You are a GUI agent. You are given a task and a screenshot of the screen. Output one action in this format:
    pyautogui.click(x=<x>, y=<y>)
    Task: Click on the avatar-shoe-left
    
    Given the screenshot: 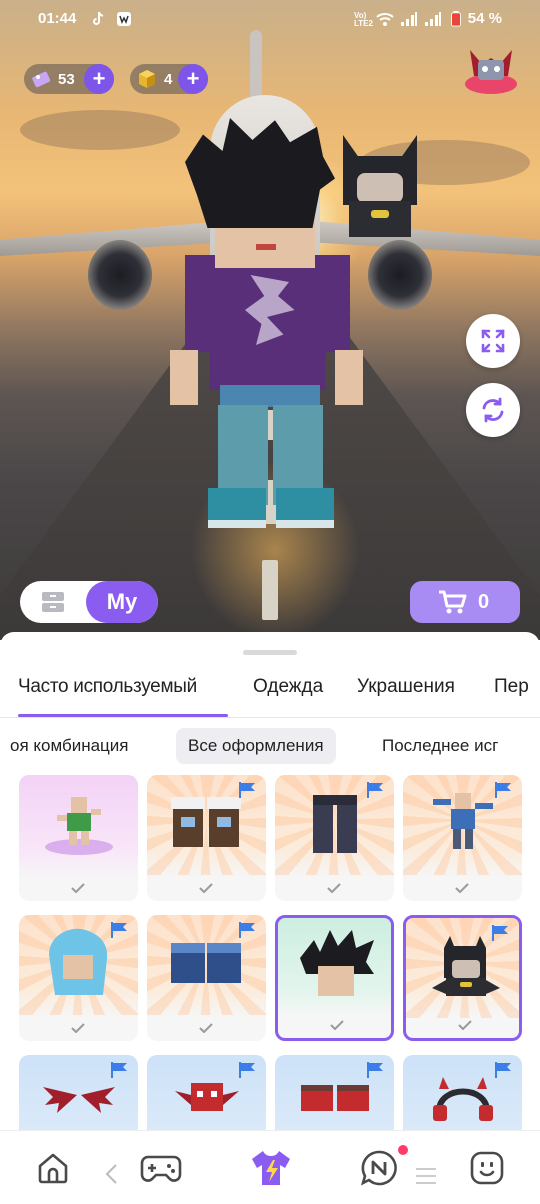 What is the action you would take?
    pyautogui.click(x=237, y=508)
    